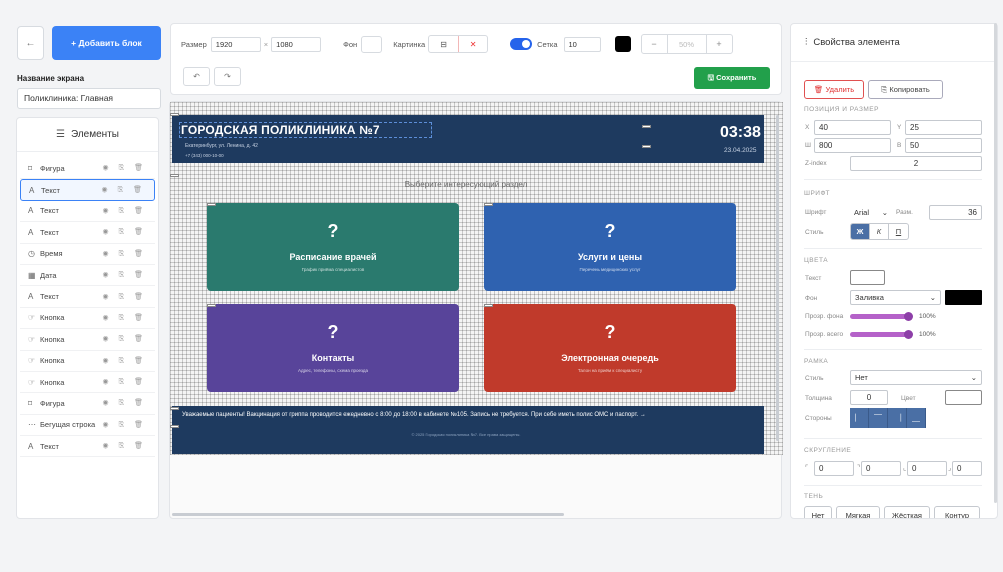  Describe the element at coordinates (916, 377) in the screenshot. I see `border-style-select: Нет ⌄` at that location.